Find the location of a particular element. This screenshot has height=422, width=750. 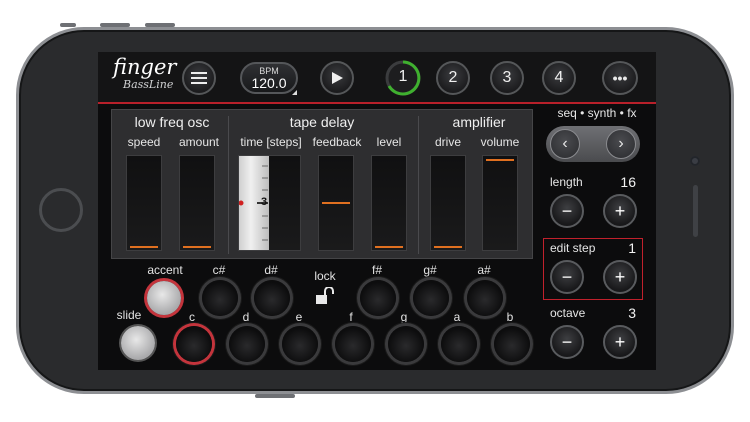

mode-next-button: › is located at coordinates (621, 144).